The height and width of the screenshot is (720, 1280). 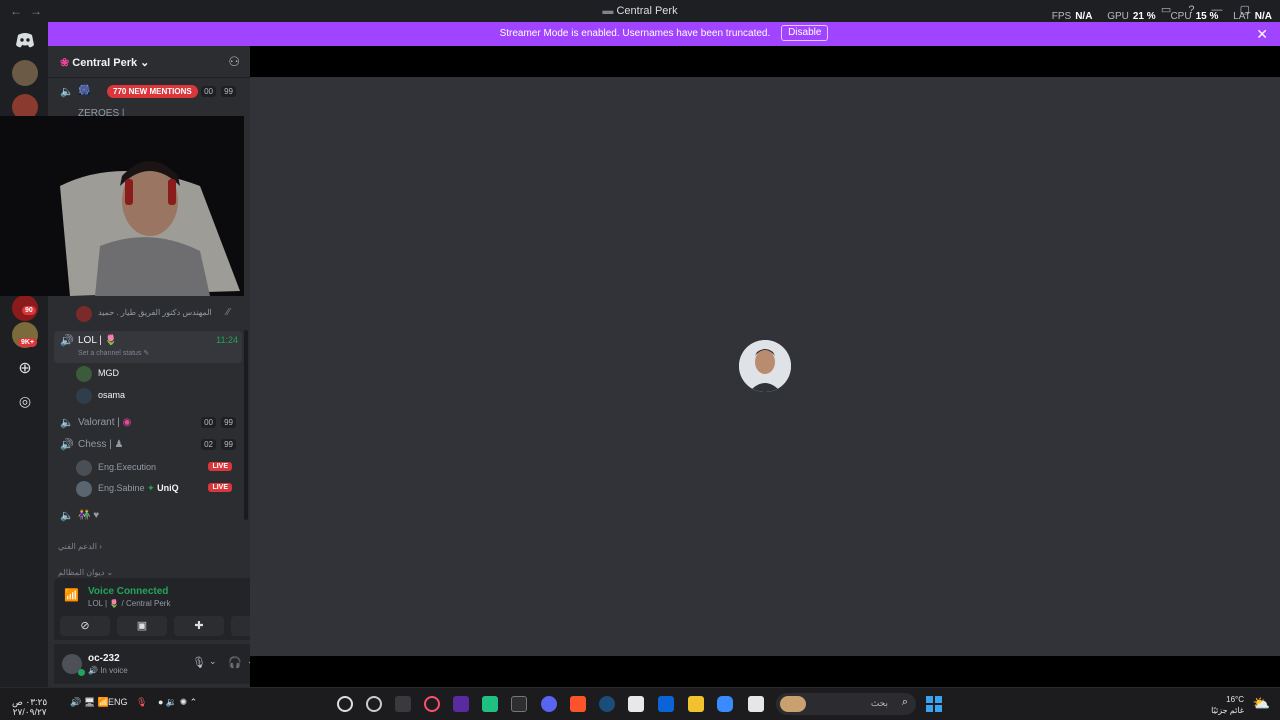 What do you see at coordinates (1207, 16) in the screenshot?
I see `cpu-value: 15 %` at bounding box center [1207, 16].